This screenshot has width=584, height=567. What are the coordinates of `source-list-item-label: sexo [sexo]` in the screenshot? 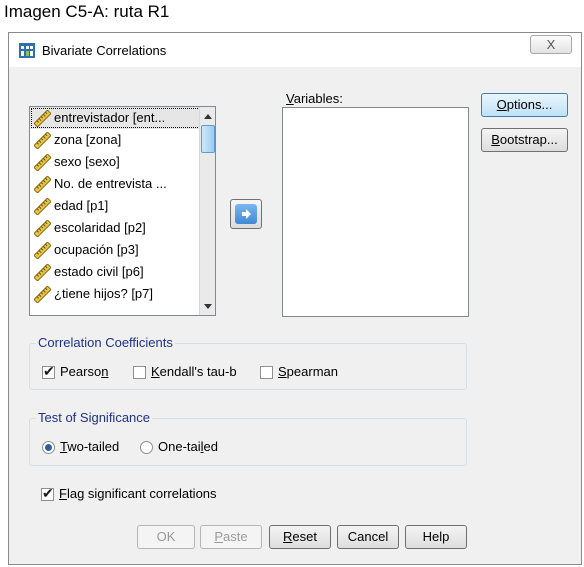 It's located at (87, 161).